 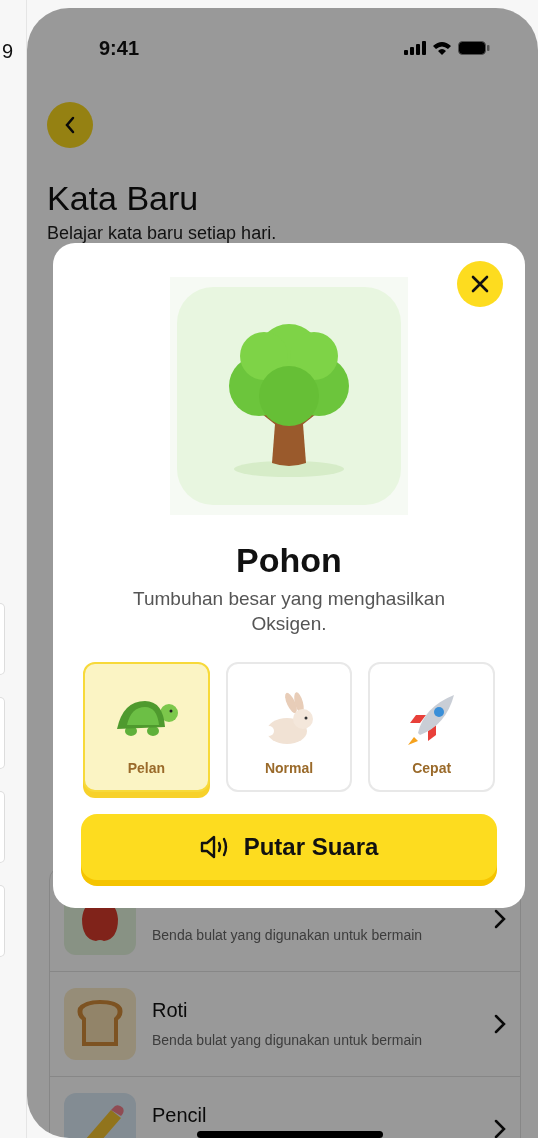 I want to click on back-button, so click(x=70, y=125).